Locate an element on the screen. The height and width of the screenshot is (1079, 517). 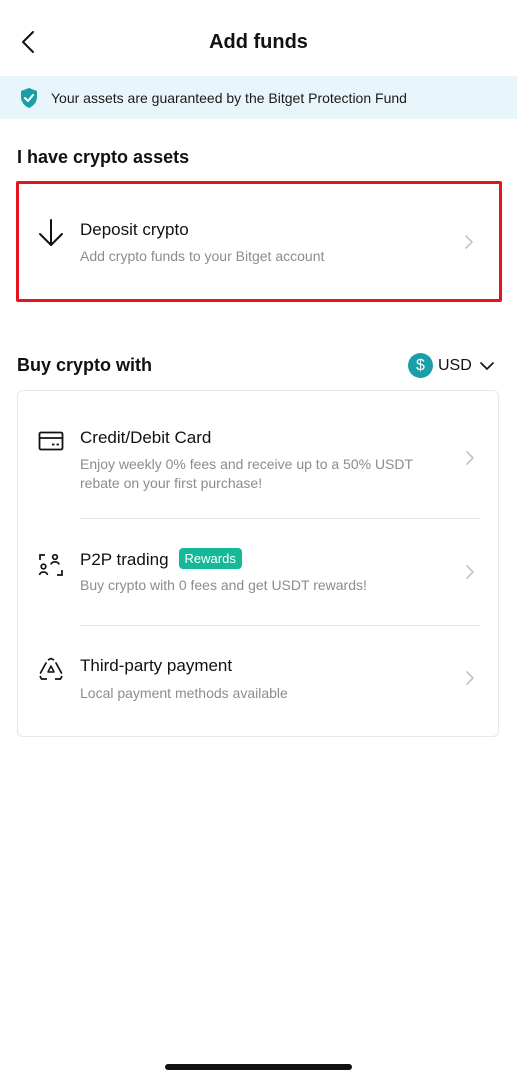
third-party-desc: Local payment methods available is located at coordinates (184, 693).